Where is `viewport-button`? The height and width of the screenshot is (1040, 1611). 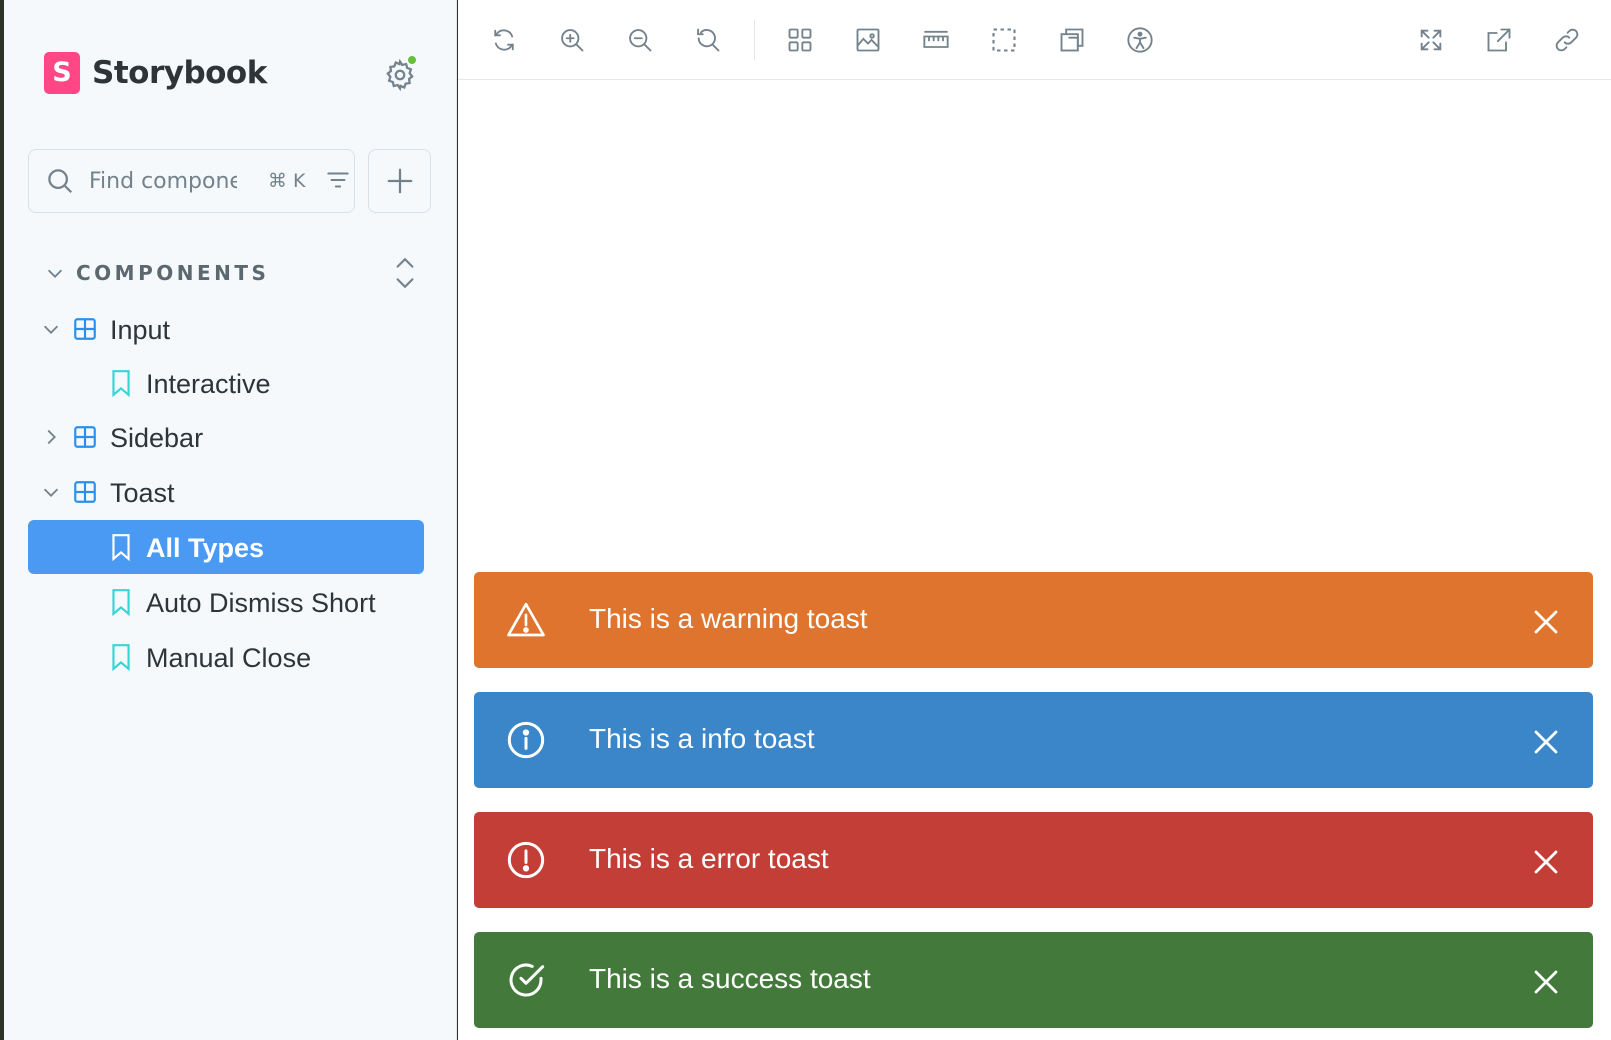 viewport-button is located at coordinates (1072, 40).